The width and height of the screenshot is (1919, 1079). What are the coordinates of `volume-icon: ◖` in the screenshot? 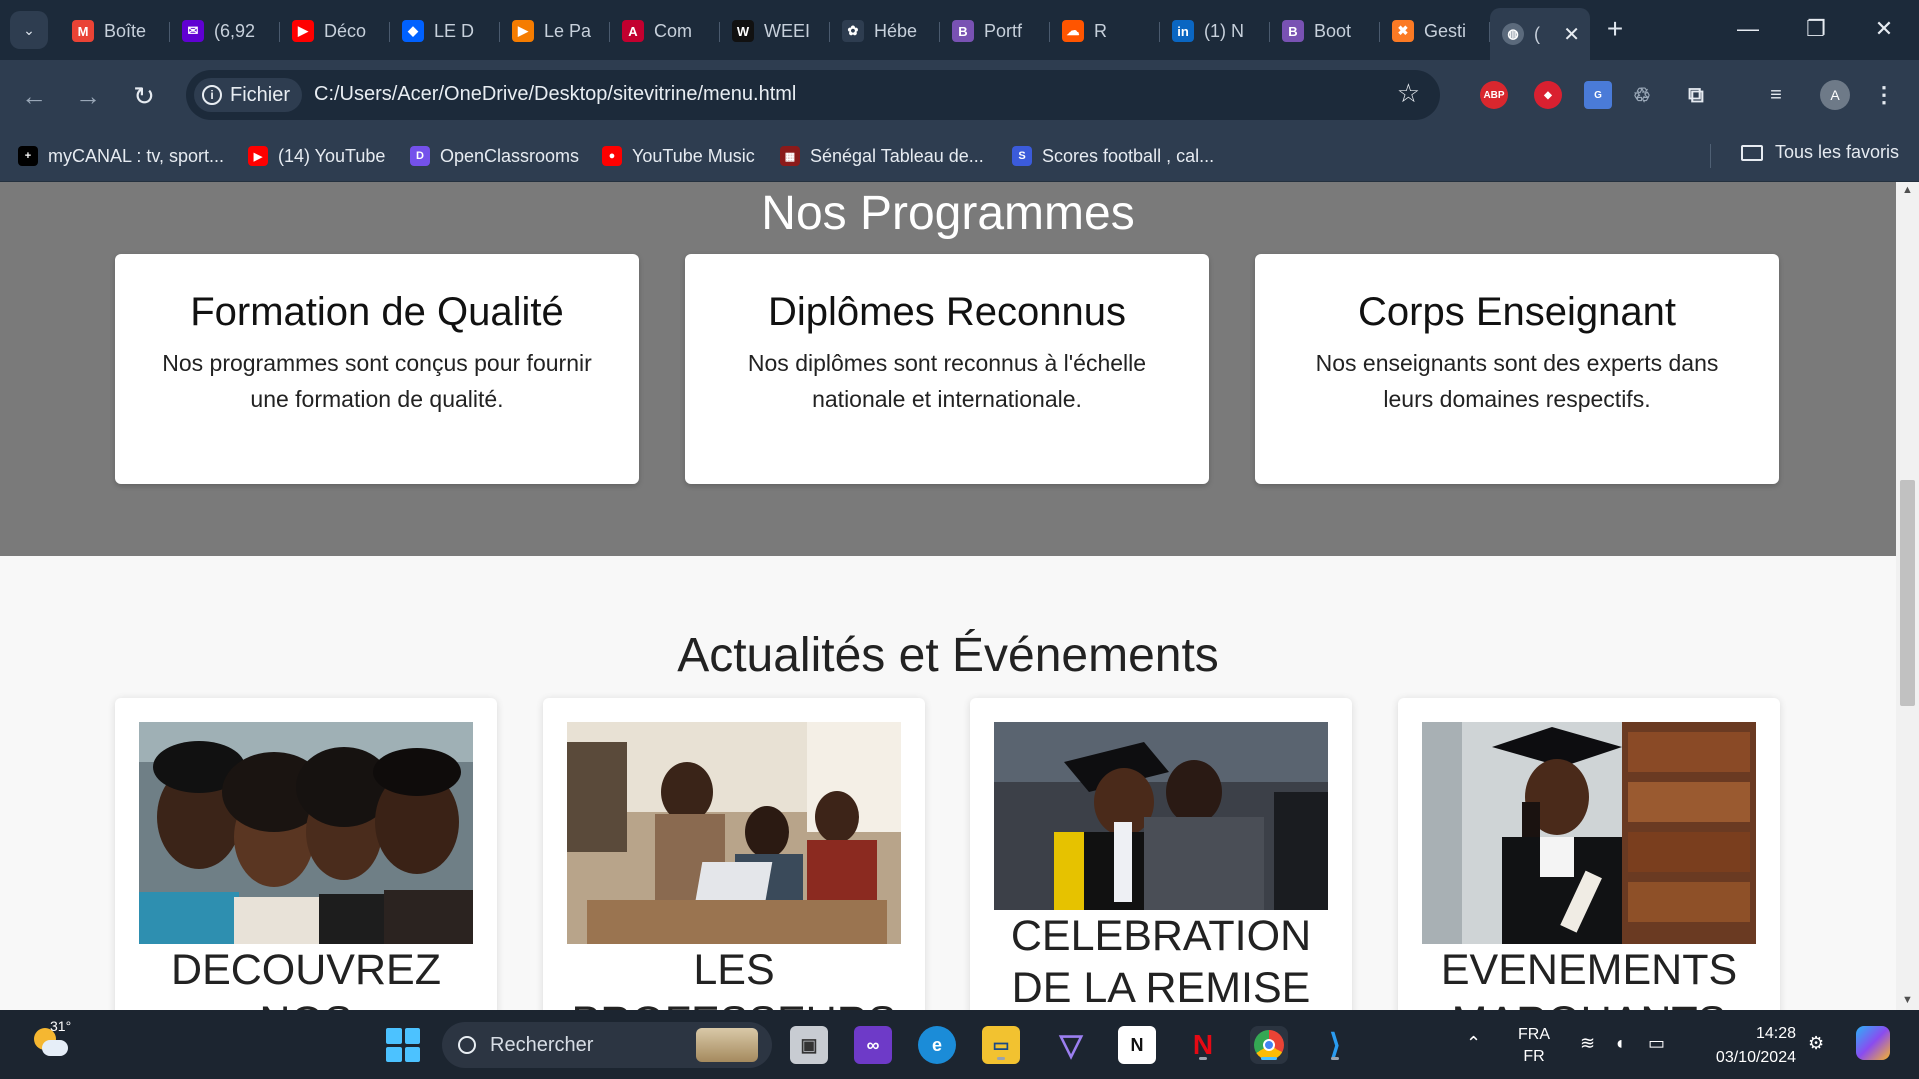 It's located at (1619, 1043).